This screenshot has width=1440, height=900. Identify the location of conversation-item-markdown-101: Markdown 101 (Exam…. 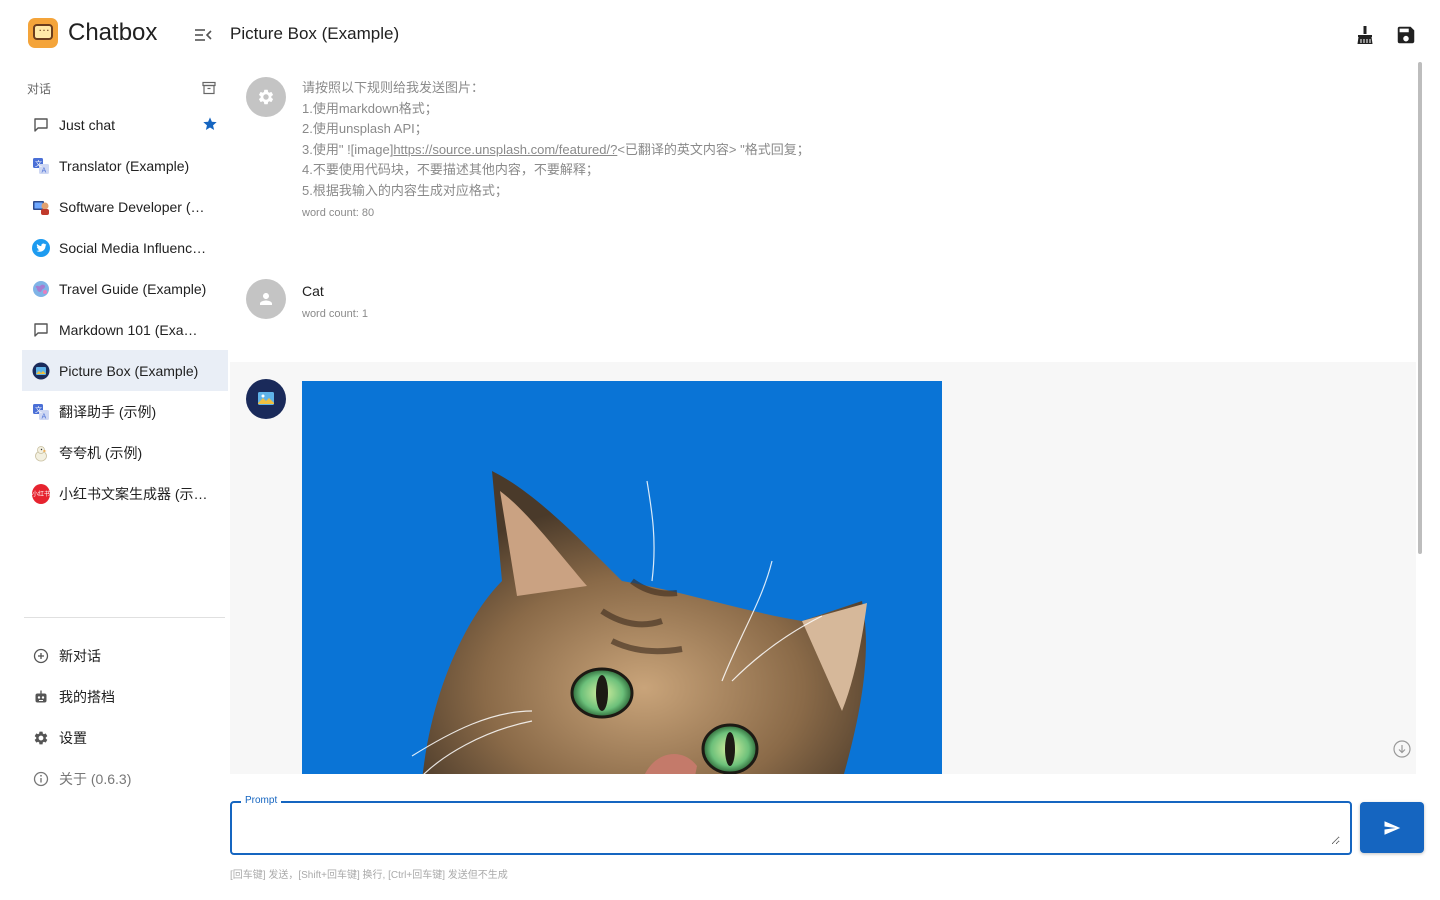
(125, 329).